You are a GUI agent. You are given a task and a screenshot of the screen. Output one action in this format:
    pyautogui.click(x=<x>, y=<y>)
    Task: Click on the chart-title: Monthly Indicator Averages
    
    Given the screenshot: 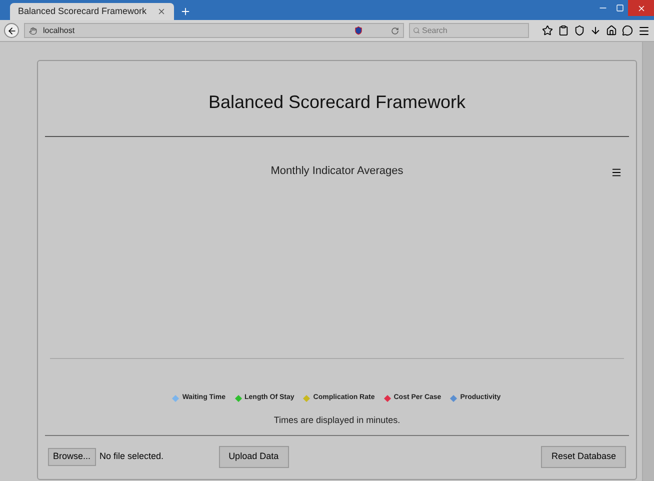 What is the action you would take?
    pyautogui.click(x=337, y=171)
    